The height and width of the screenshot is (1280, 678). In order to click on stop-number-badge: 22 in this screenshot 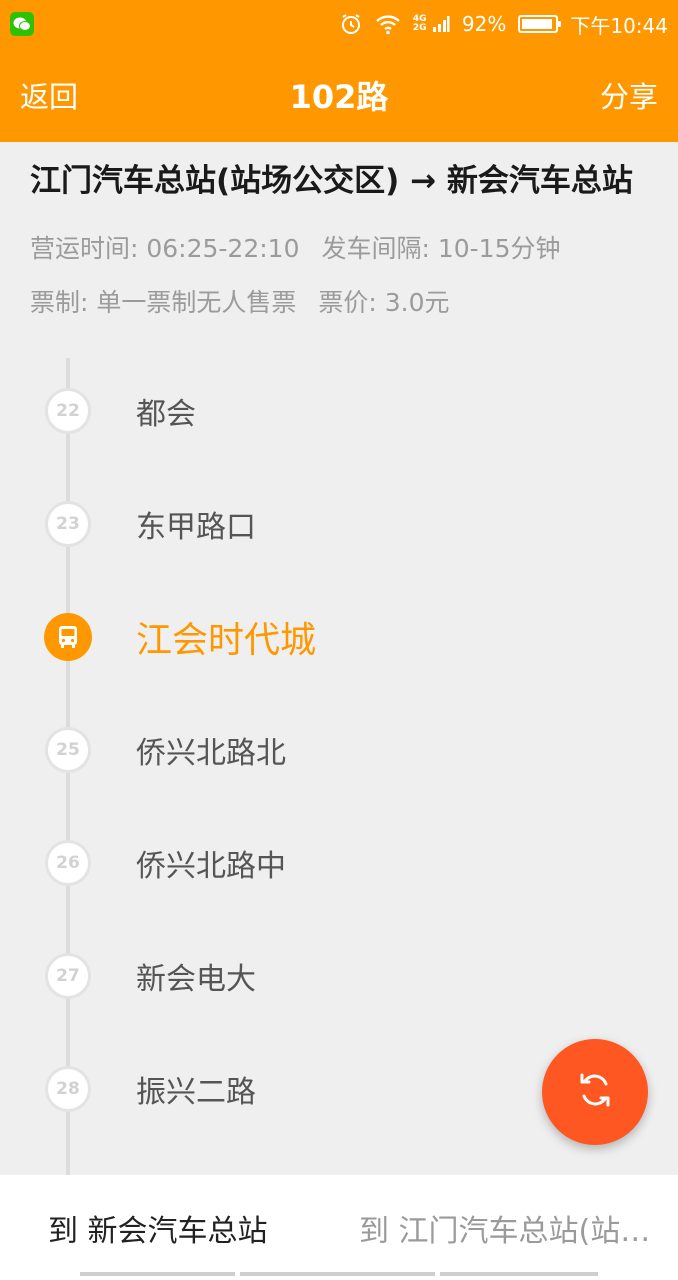, I will do `click(68, 411)`.